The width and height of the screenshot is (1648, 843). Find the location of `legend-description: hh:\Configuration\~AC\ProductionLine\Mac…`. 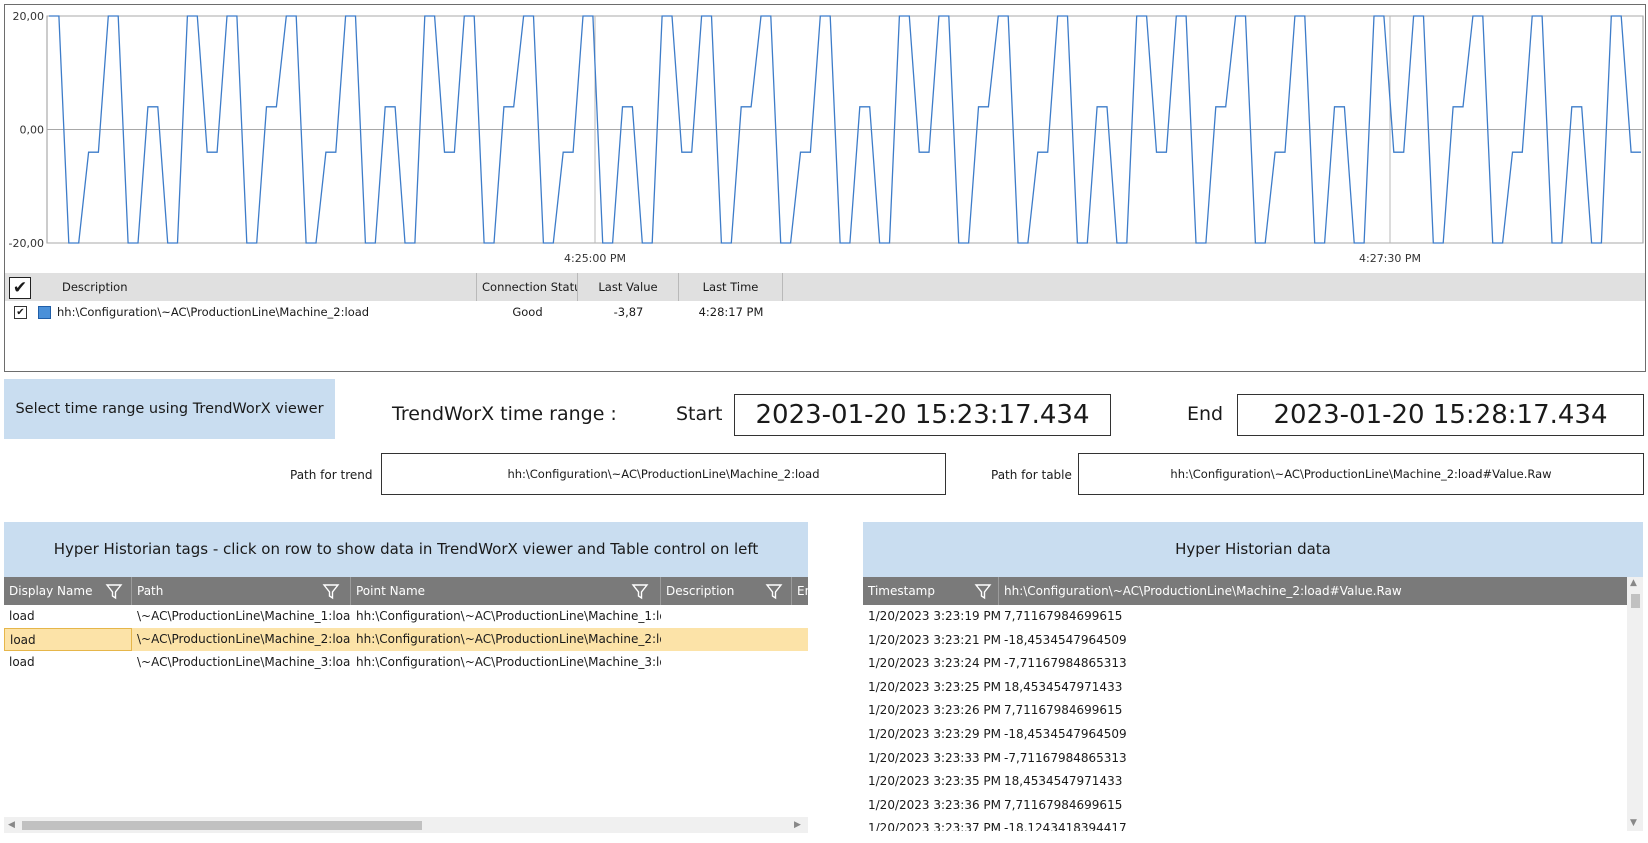

legend-description: hh:\Configuration\~AC\ProductionLine\Mac… is located at coordinates (213, 312).